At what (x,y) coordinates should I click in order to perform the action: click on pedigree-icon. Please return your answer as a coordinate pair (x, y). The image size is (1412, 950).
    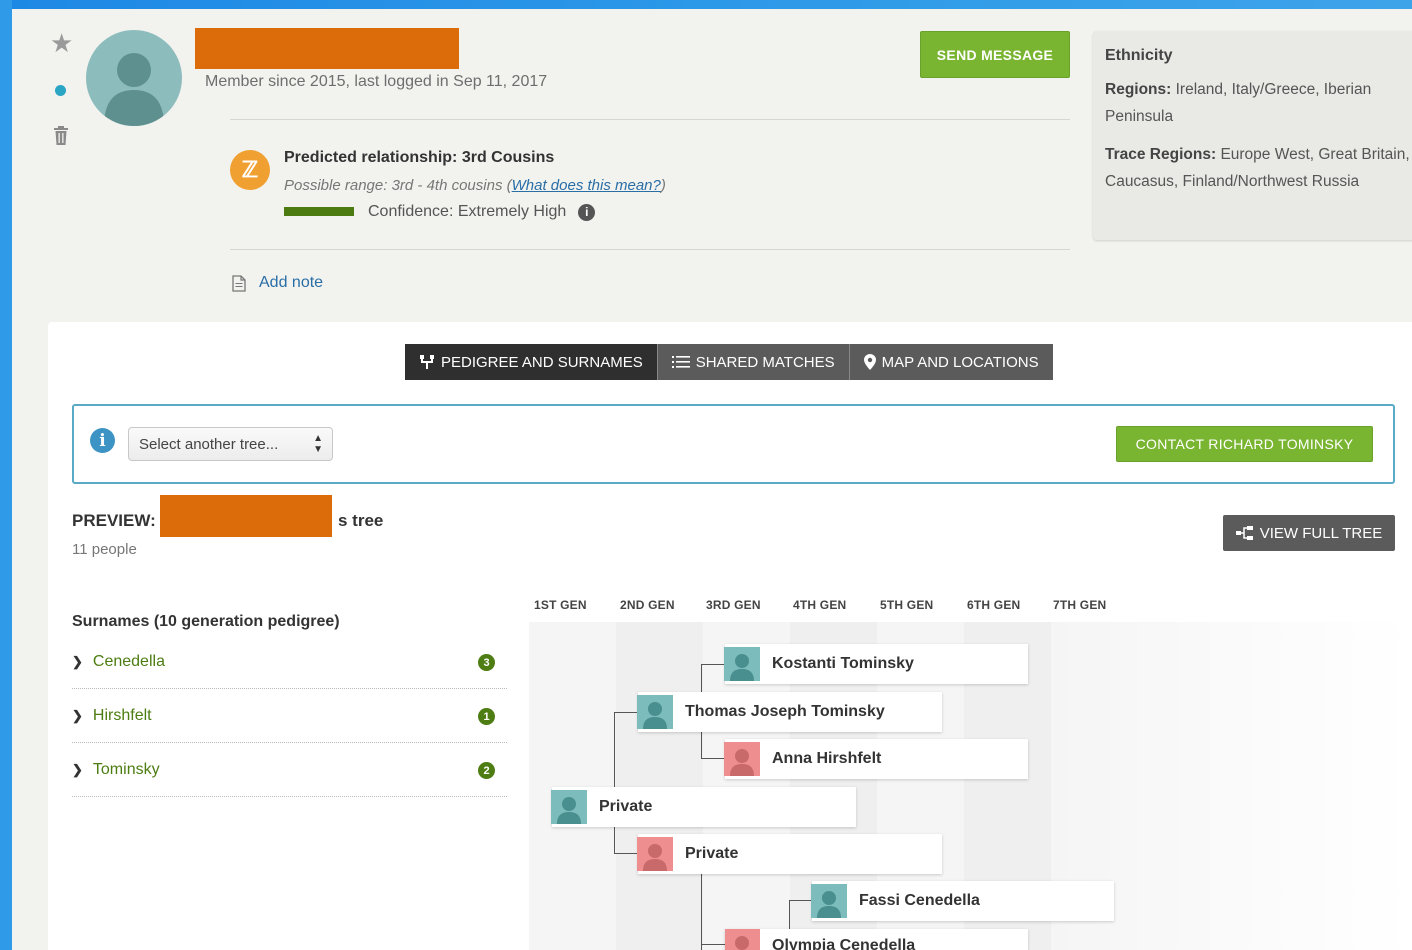
    Looking at the image, I should click on (427, 362).